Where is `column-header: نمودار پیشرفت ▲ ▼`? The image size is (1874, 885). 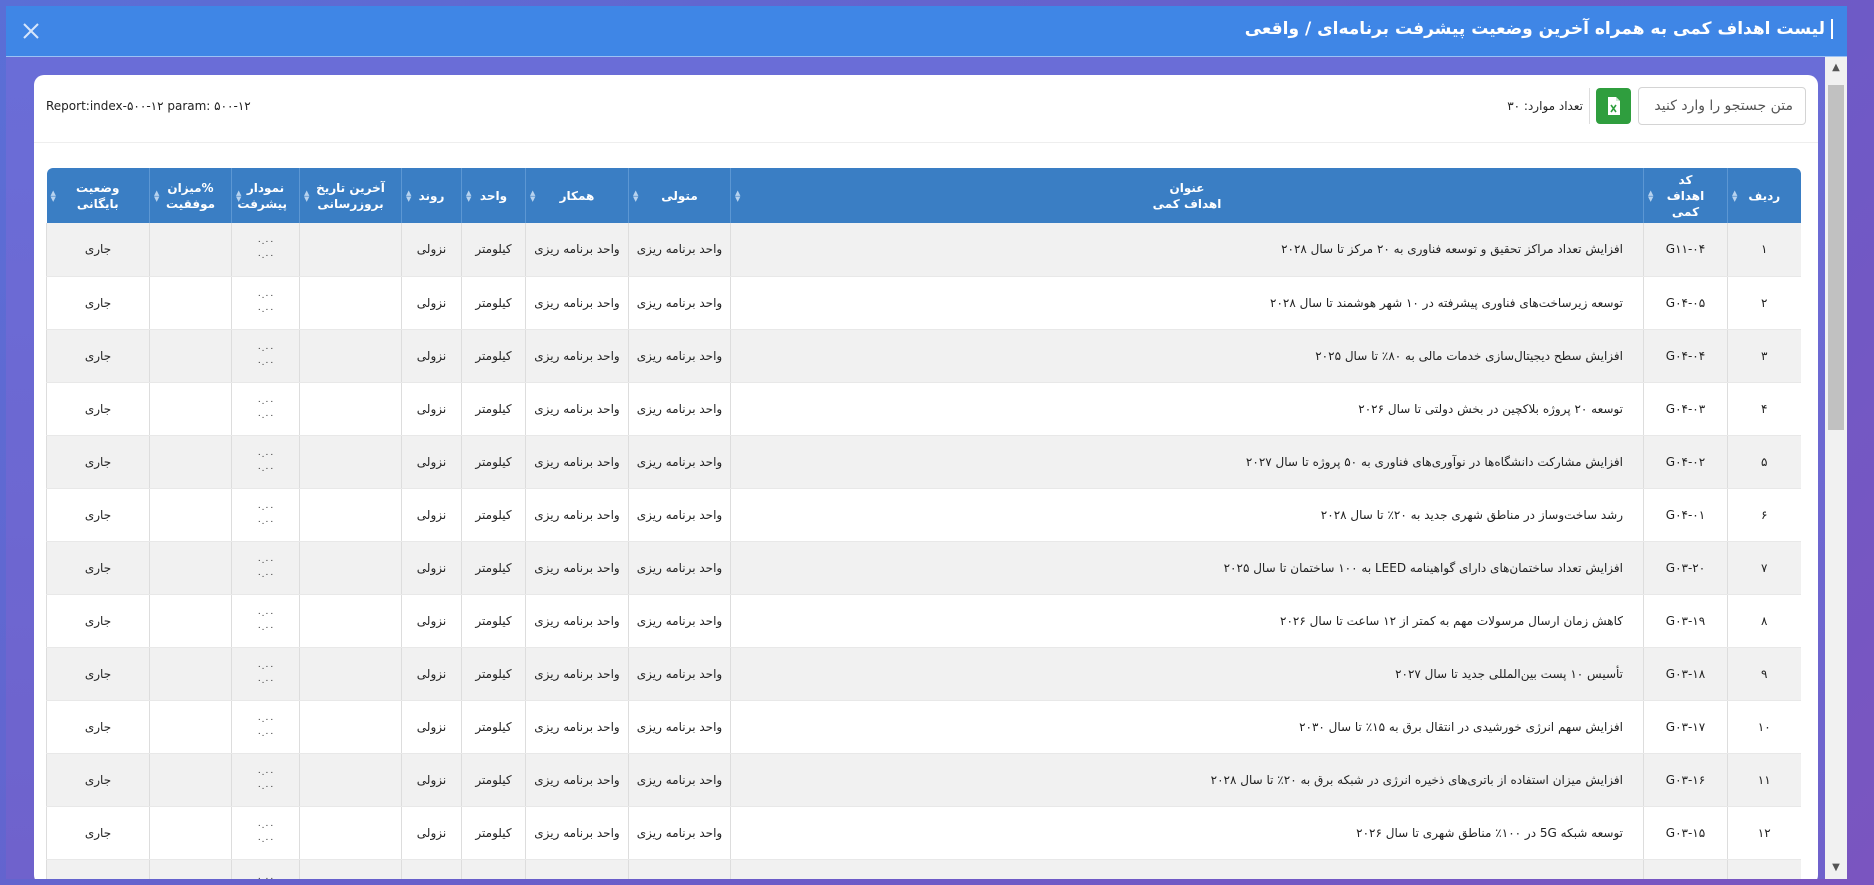
column-header: نمودار پیشرفت ▲ ▼ is located at coordinates (265, 195).